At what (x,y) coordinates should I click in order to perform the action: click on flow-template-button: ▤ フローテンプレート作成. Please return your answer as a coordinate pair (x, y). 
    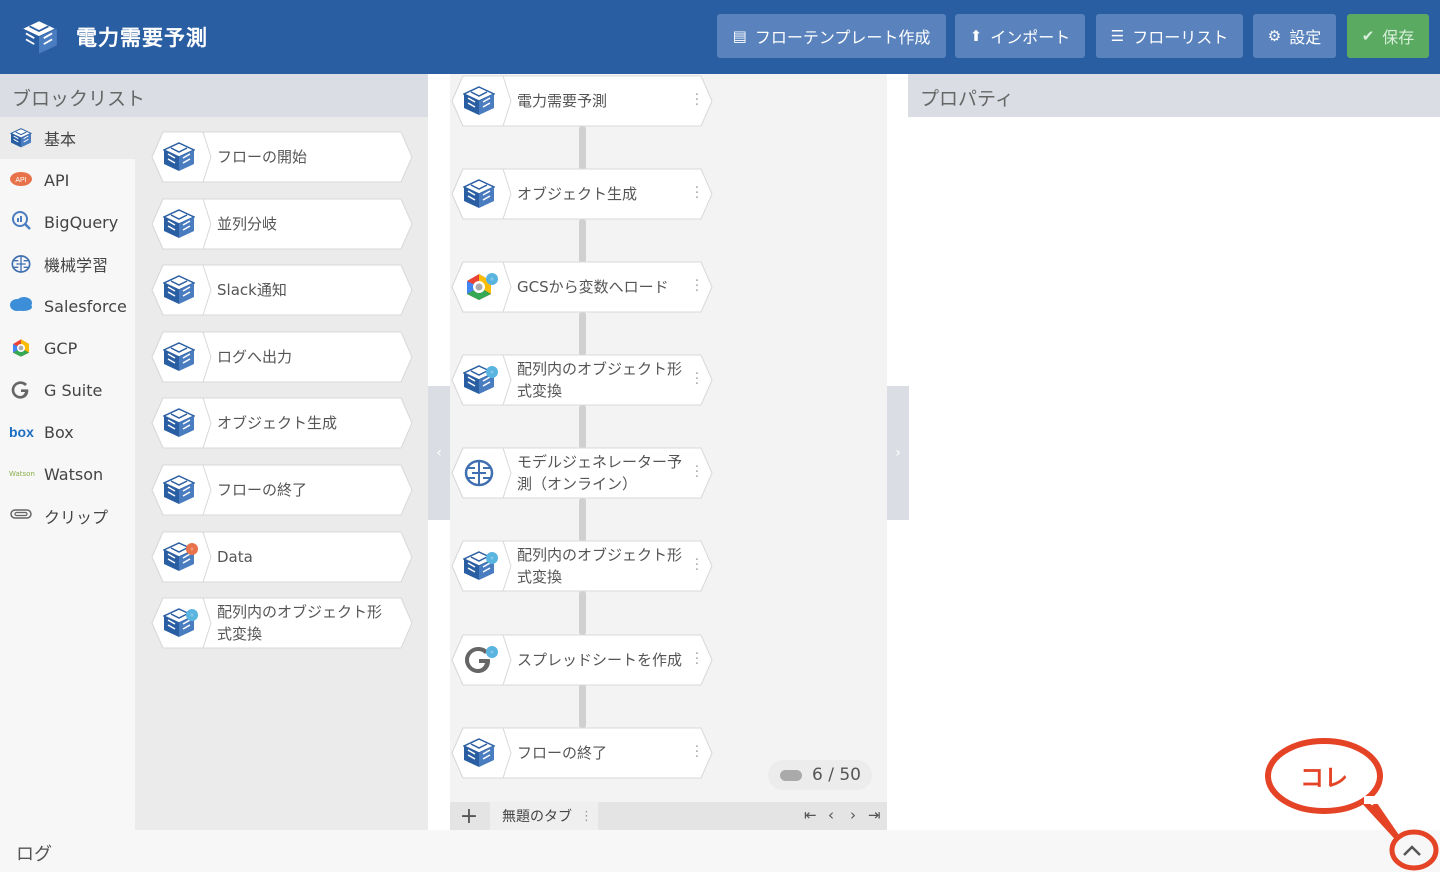
    Looking at the image, I should click on (831, 36).